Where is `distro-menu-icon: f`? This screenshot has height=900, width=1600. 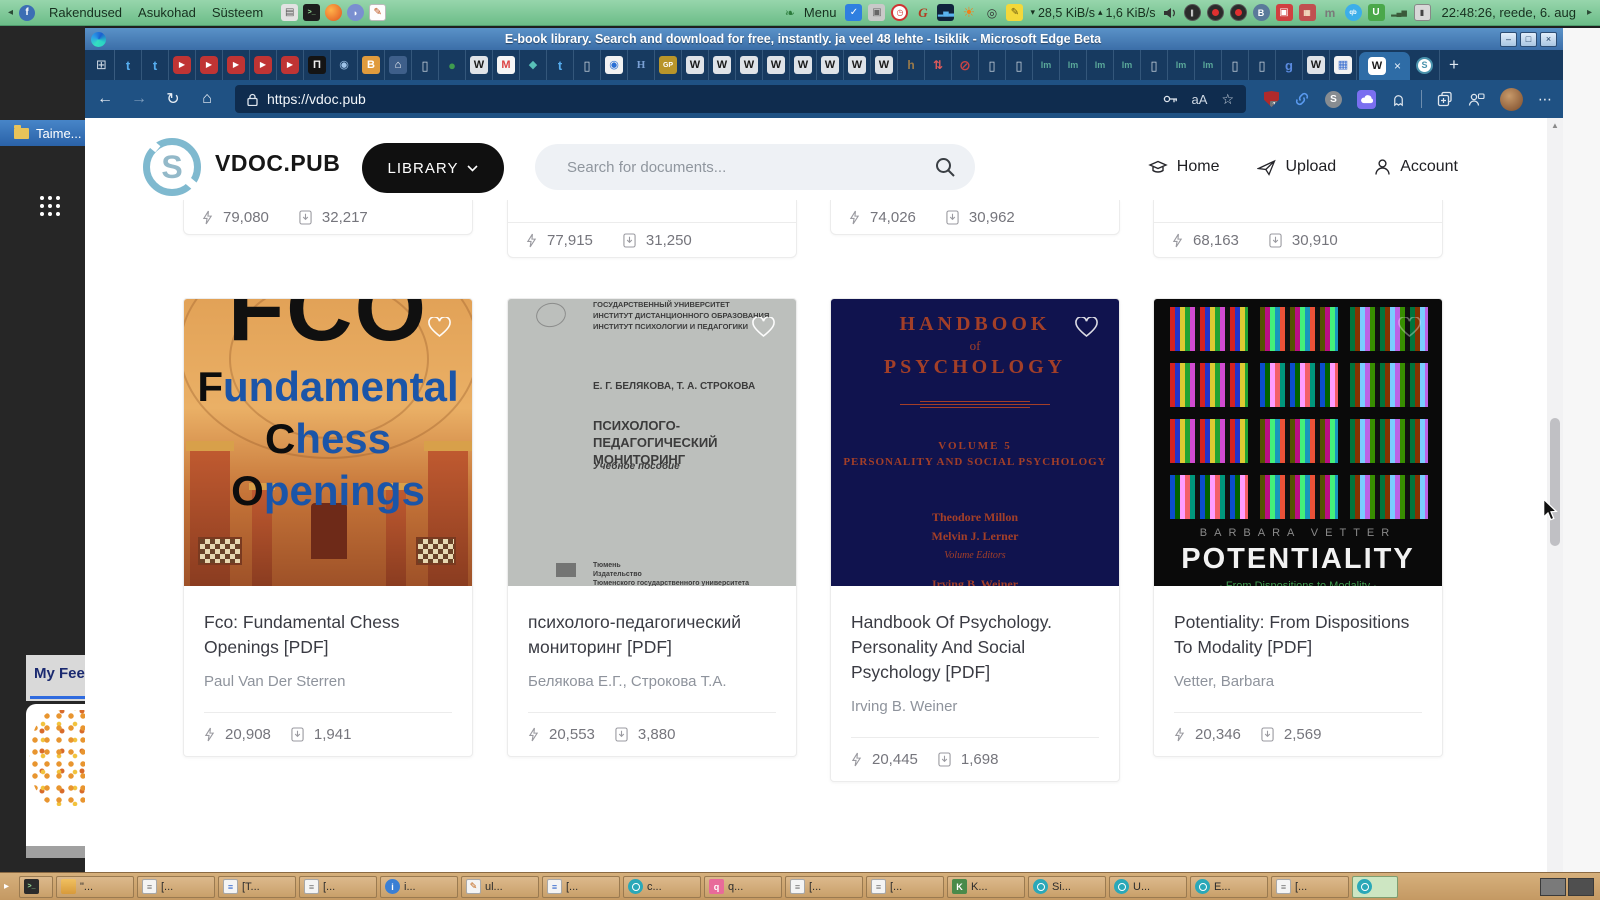 distro-menu-icon: f is located at coordinates (27, 12).